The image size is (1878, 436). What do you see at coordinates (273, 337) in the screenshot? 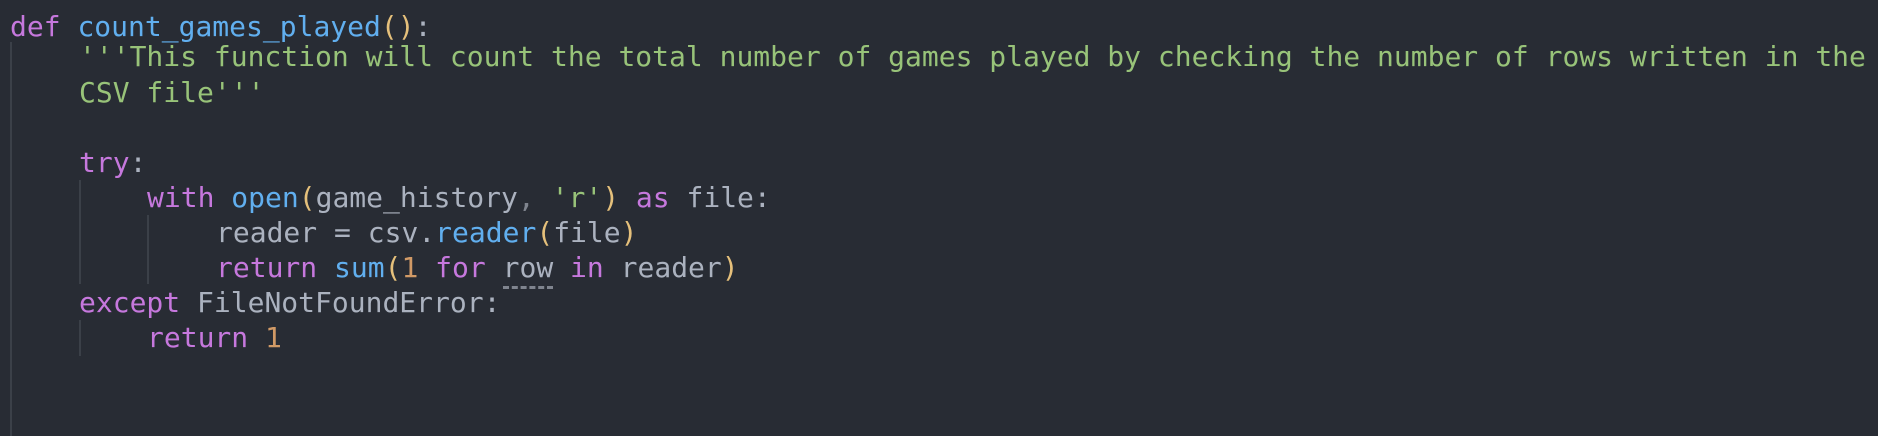
I see `number-return-value: 1` at bounding box center [273, 337].